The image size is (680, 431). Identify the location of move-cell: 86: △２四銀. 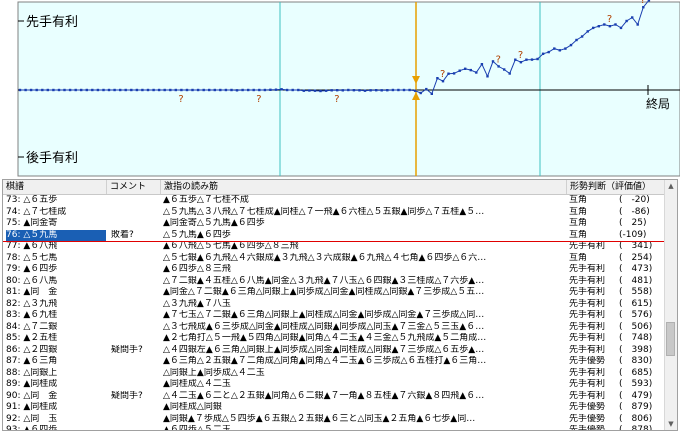
(32, 349).